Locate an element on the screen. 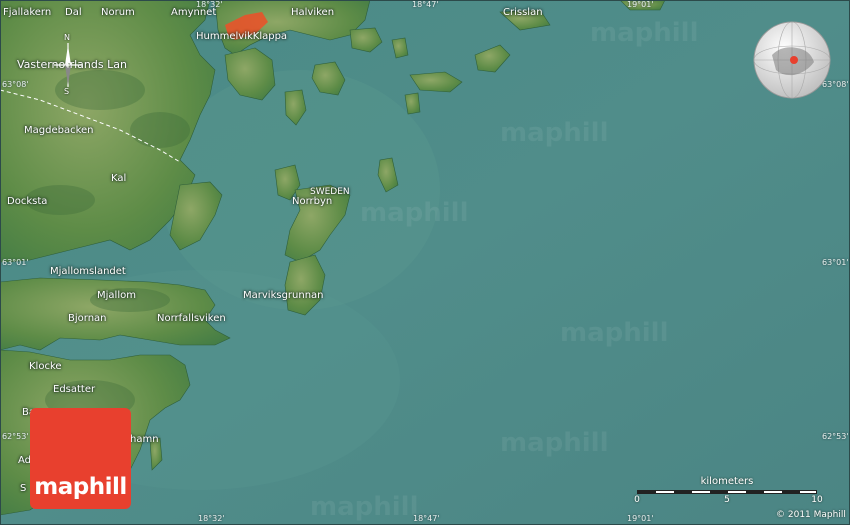 The image size is (850, 525). coord-right-3: 62°53' is located at coordinates (835, 436).